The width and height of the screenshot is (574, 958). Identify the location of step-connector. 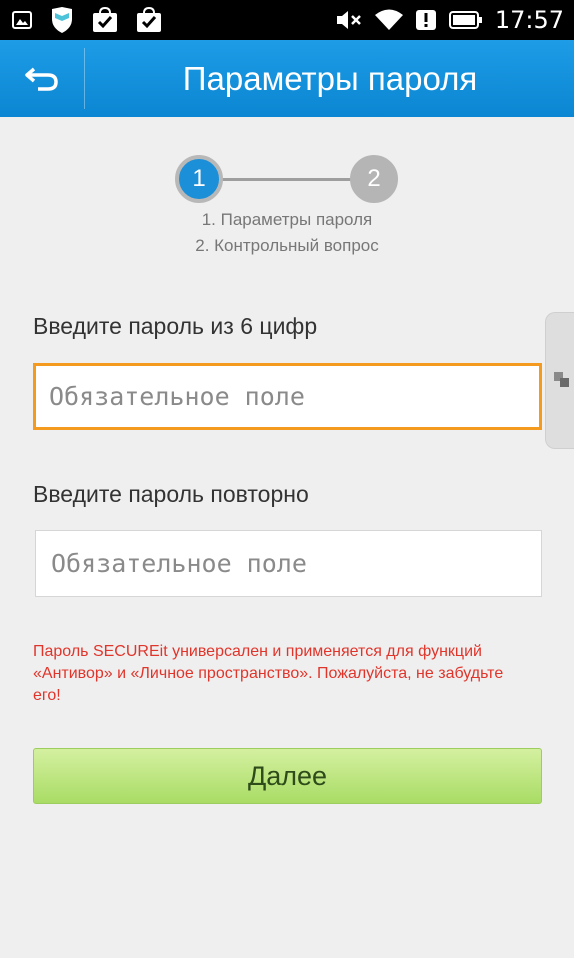
(288, 179).